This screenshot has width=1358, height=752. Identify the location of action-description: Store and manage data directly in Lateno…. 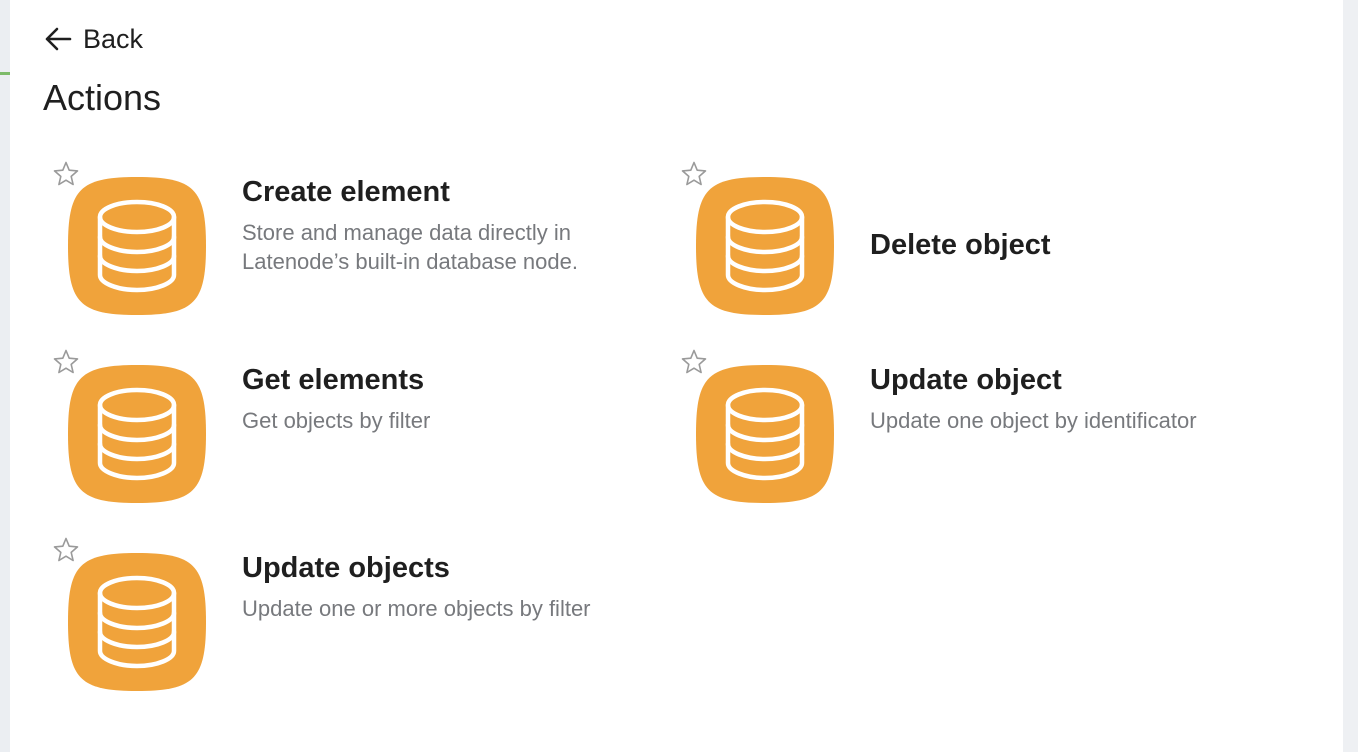
(410, 247).